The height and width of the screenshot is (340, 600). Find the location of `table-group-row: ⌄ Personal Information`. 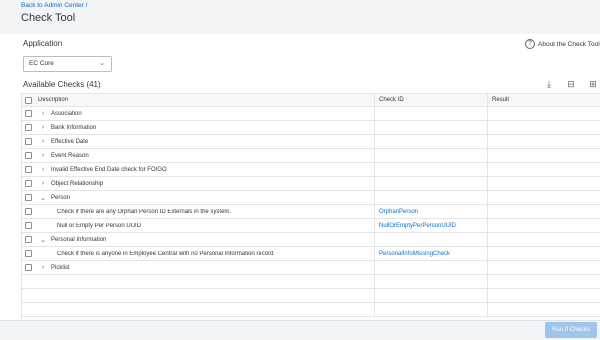

table-group-row: ⌄ Personal Information is located at coordinates (311, 240).